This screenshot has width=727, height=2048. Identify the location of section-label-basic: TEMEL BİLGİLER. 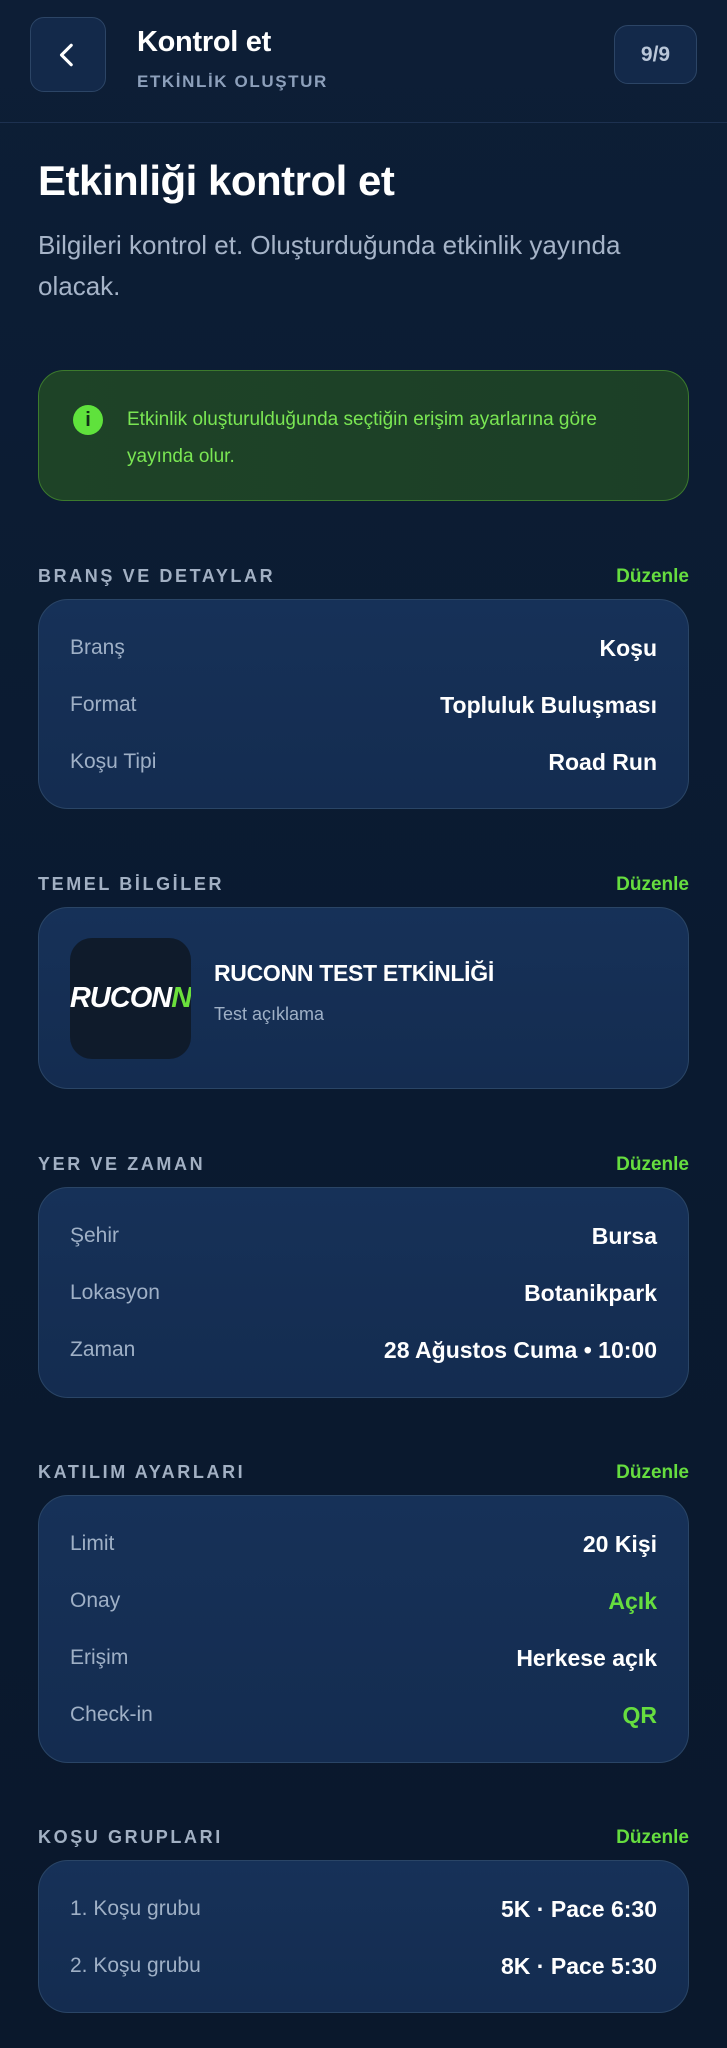
(131, 884).